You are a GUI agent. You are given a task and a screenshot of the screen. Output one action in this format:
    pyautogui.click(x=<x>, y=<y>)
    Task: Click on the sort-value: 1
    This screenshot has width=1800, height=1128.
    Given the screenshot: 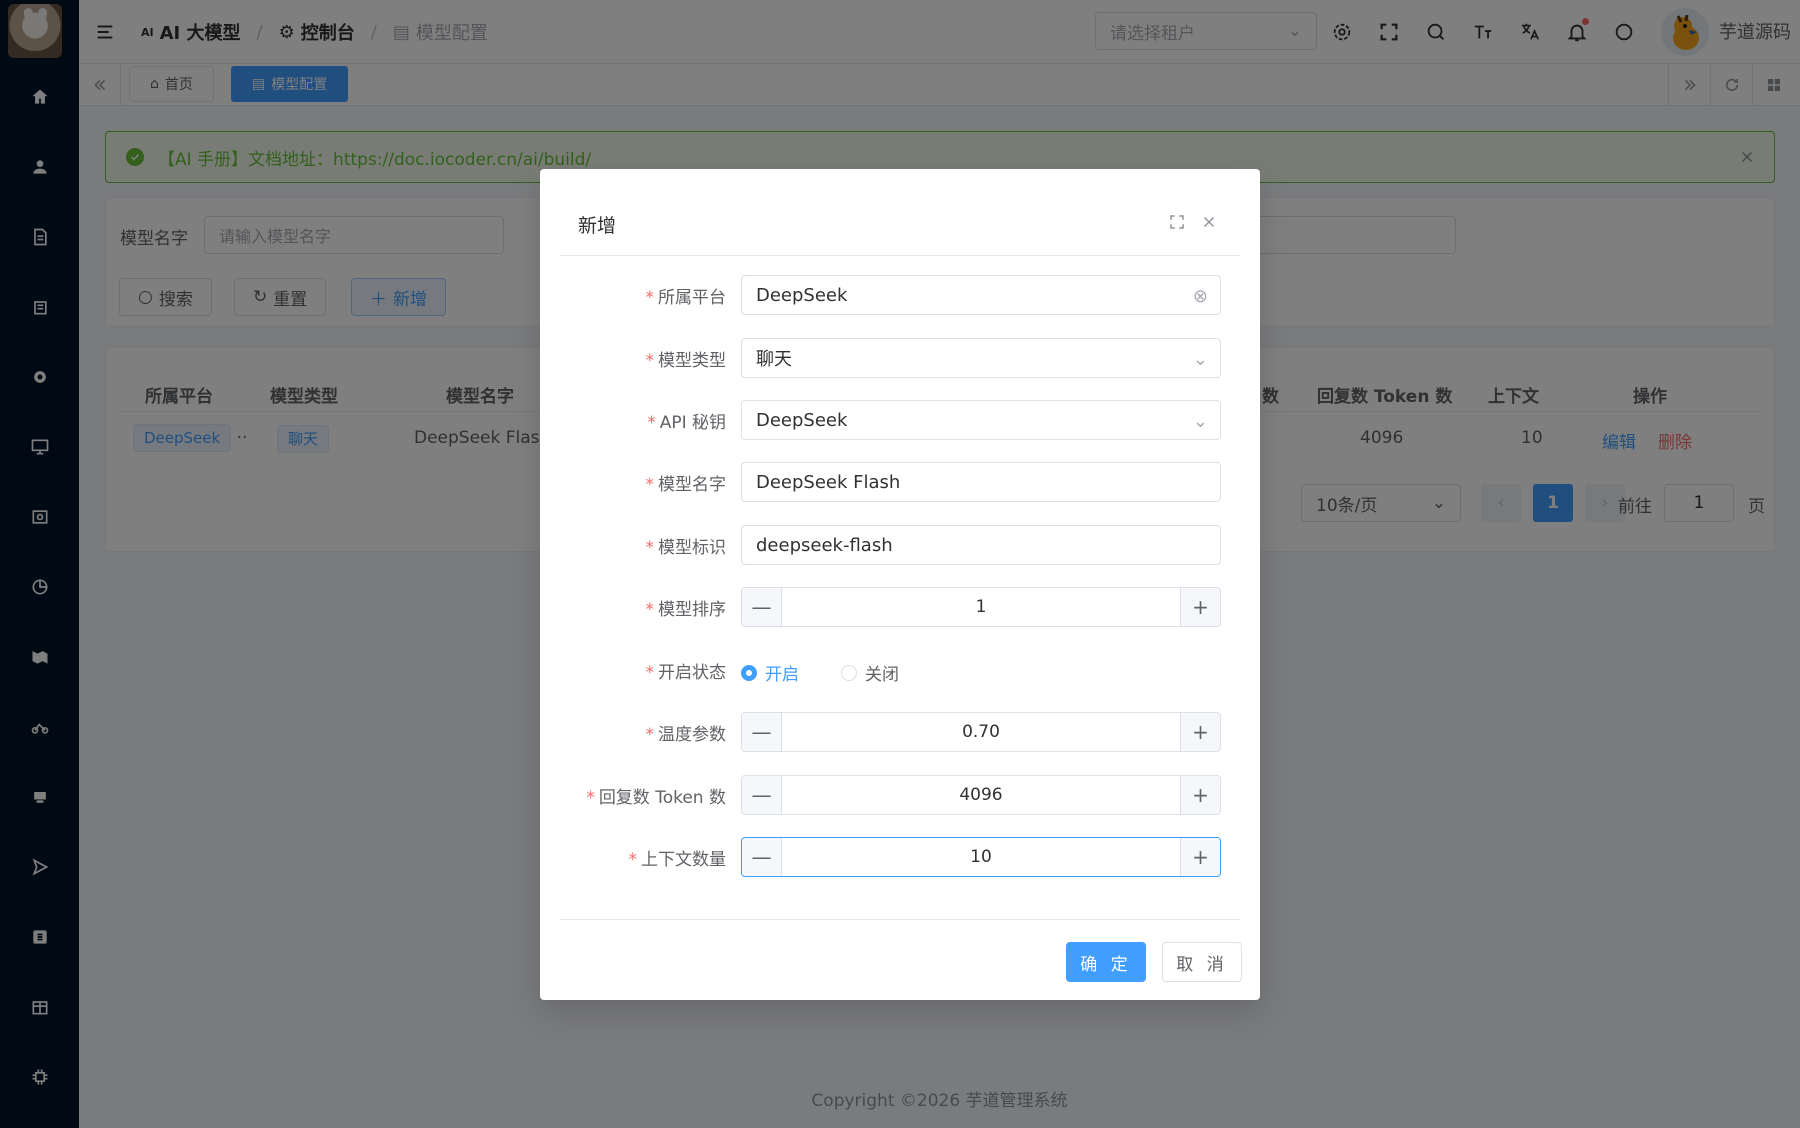 What is the action you would take?
    pyautogui.click(x=981, y=607)
    